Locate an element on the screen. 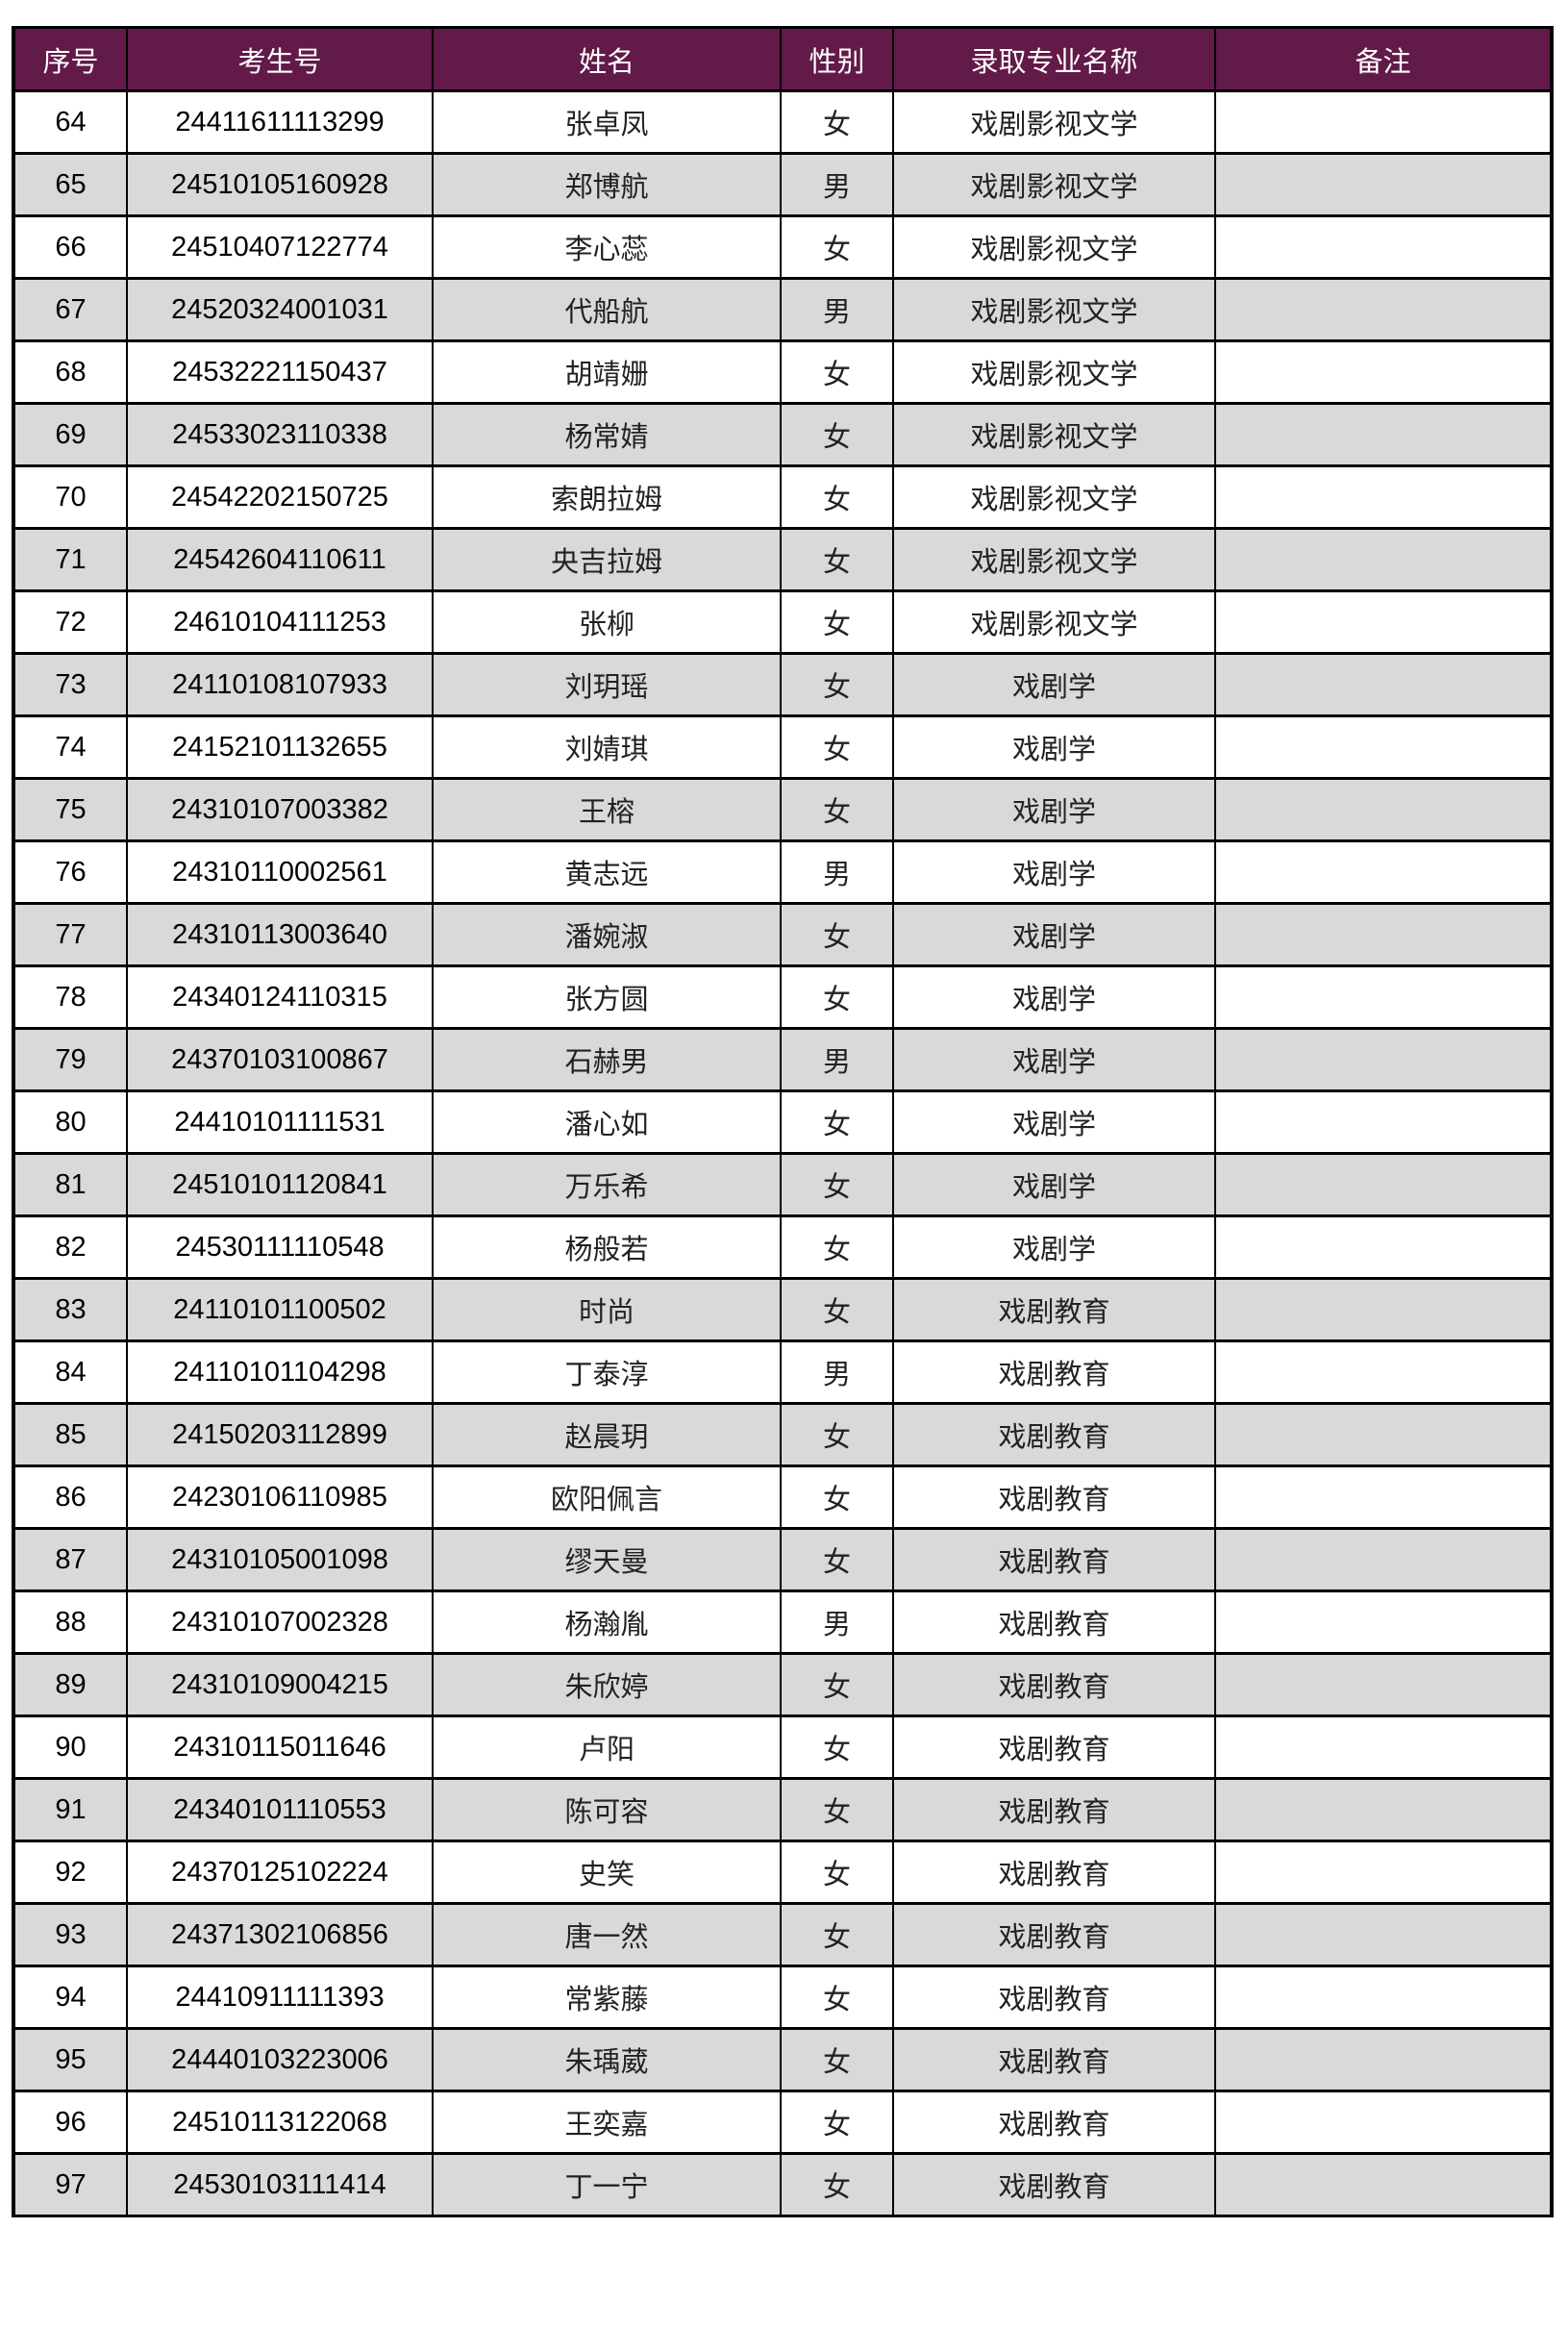 This screenshot has height=2328, width=1568. table-row: 64 24411611113299 张卓凤女戏剧影视文学 is located at coordinates (783, 122).